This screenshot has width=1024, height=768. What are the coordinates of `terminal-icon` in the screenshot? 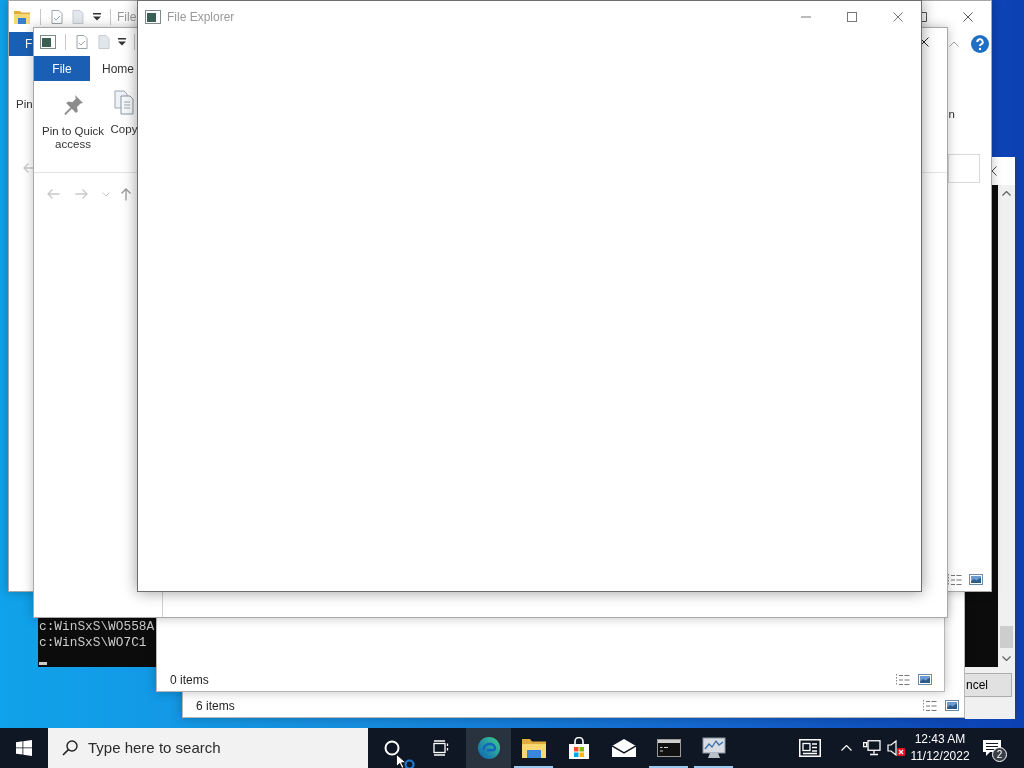 It's located at (668, 748).